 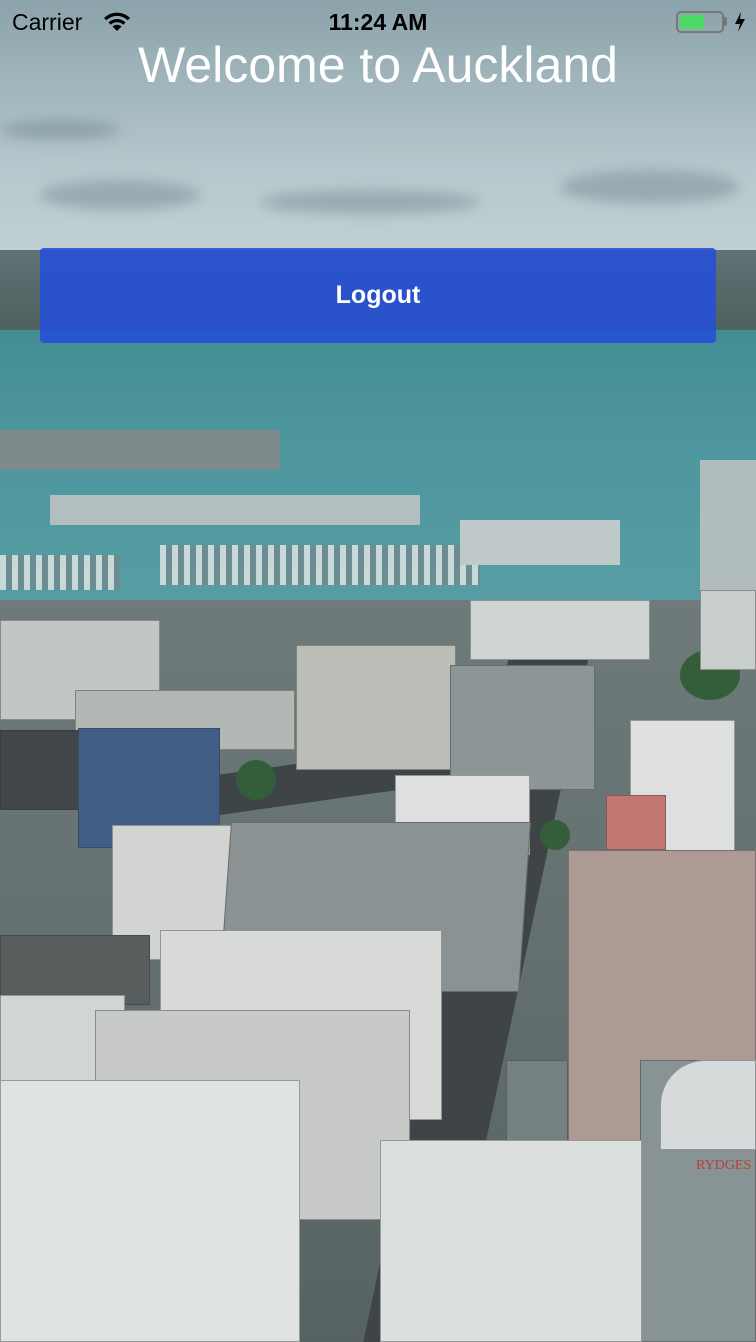 I want to click on battery-level, so click(x=692, y=22).